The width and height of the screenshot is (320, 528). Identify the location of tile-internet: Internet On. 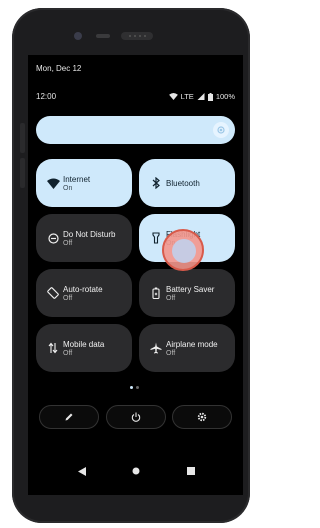
(84, 183).